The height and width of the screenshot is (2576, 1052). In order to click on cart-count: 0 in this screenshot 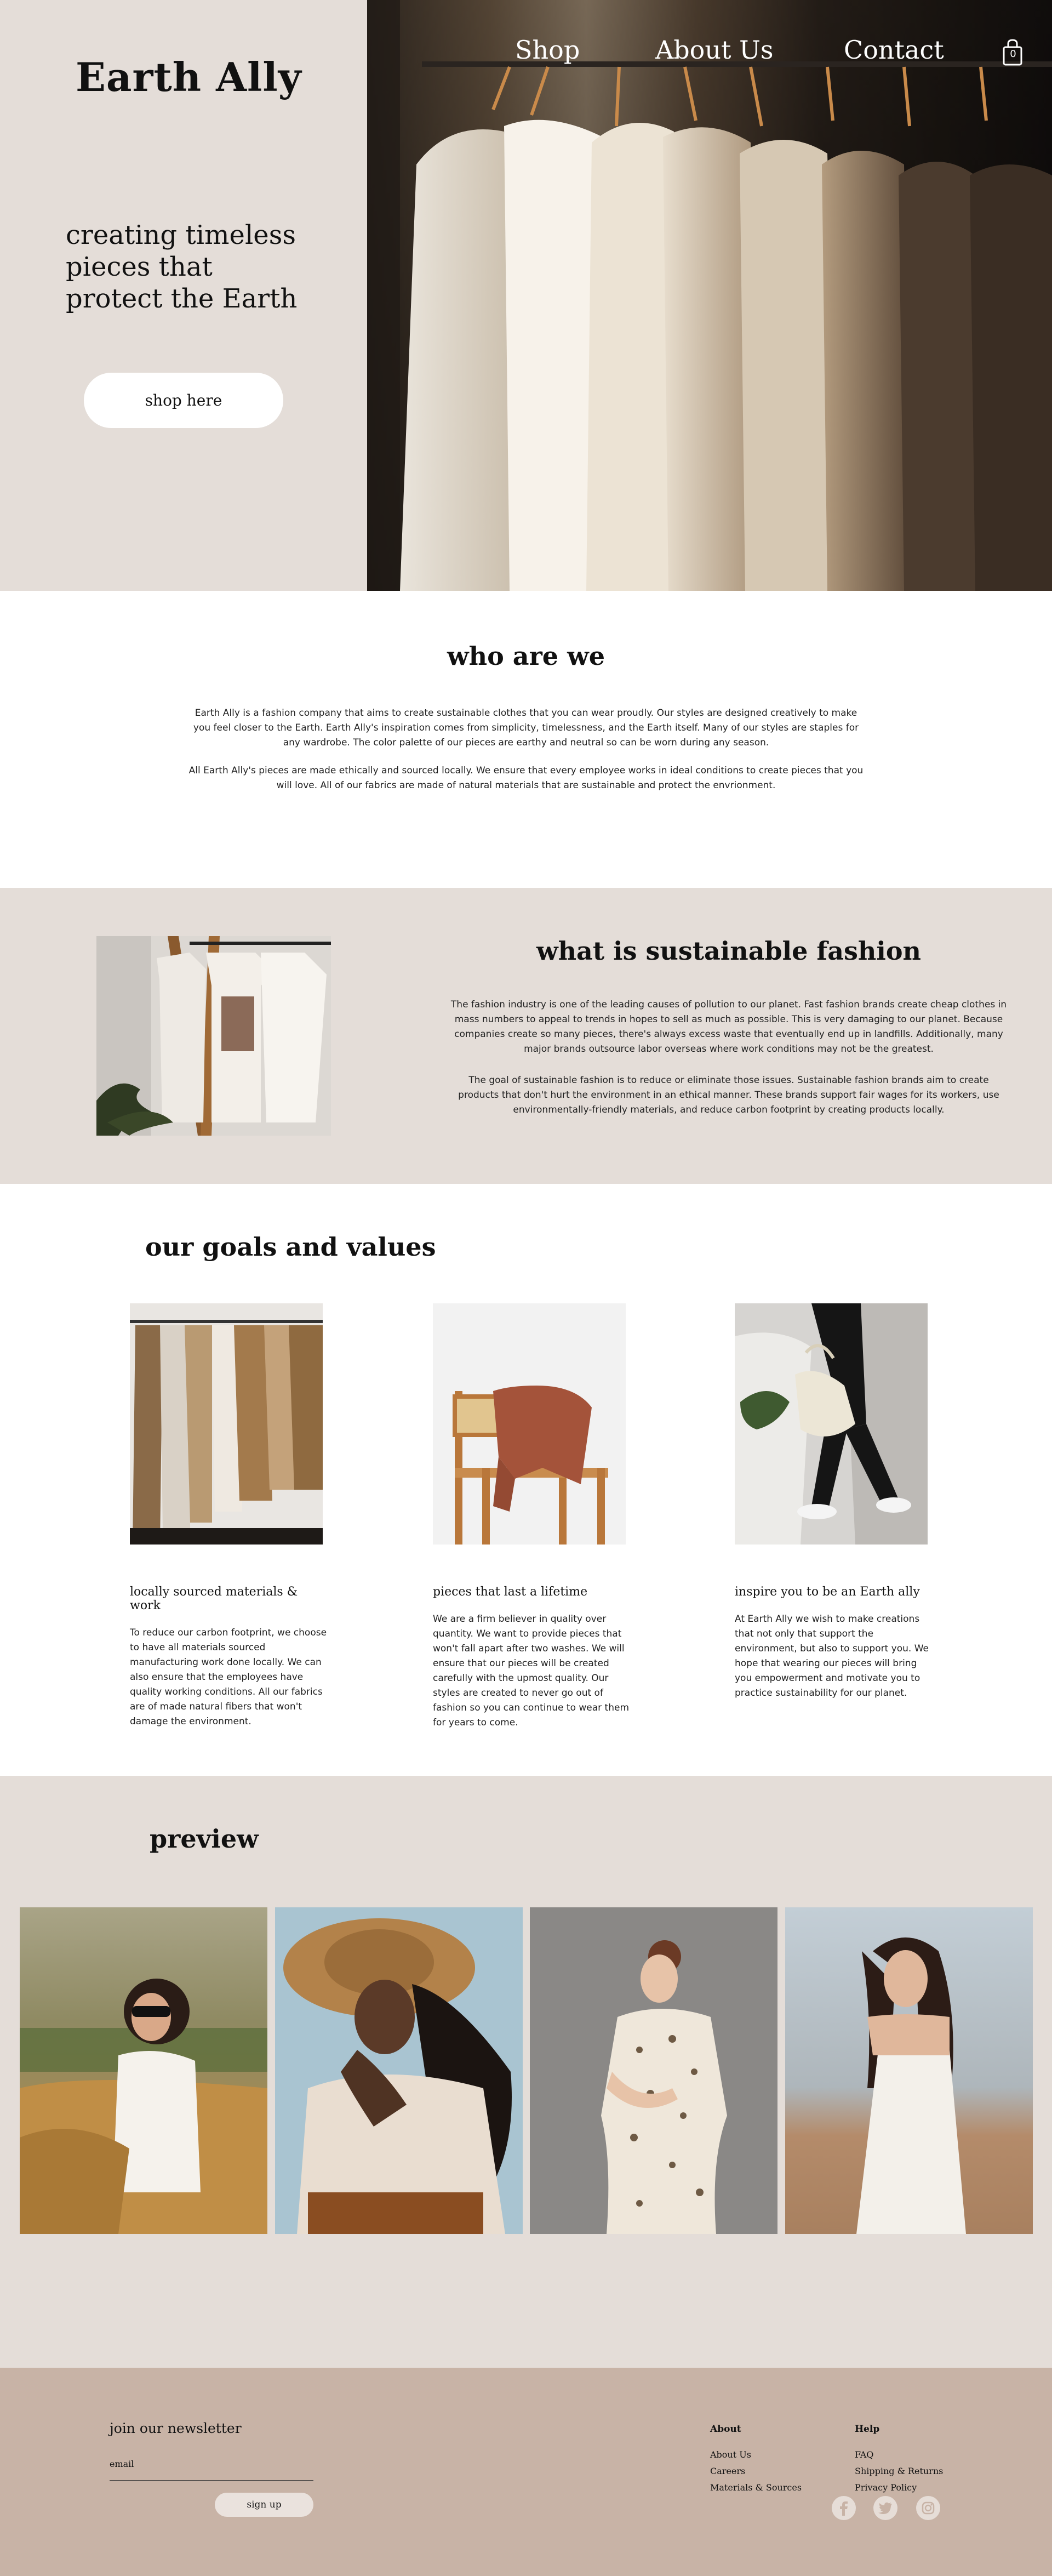, I will do `click(1013, 54)`.